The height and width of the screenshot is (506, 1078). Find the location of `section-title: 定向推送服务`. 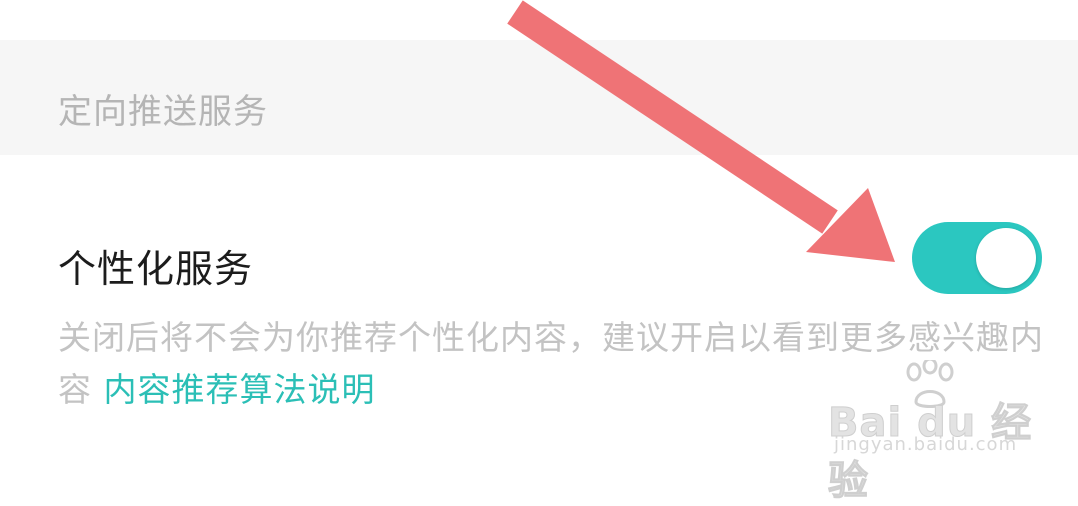

section-title: 定向推送服务 is located at coordinates (163, 112).